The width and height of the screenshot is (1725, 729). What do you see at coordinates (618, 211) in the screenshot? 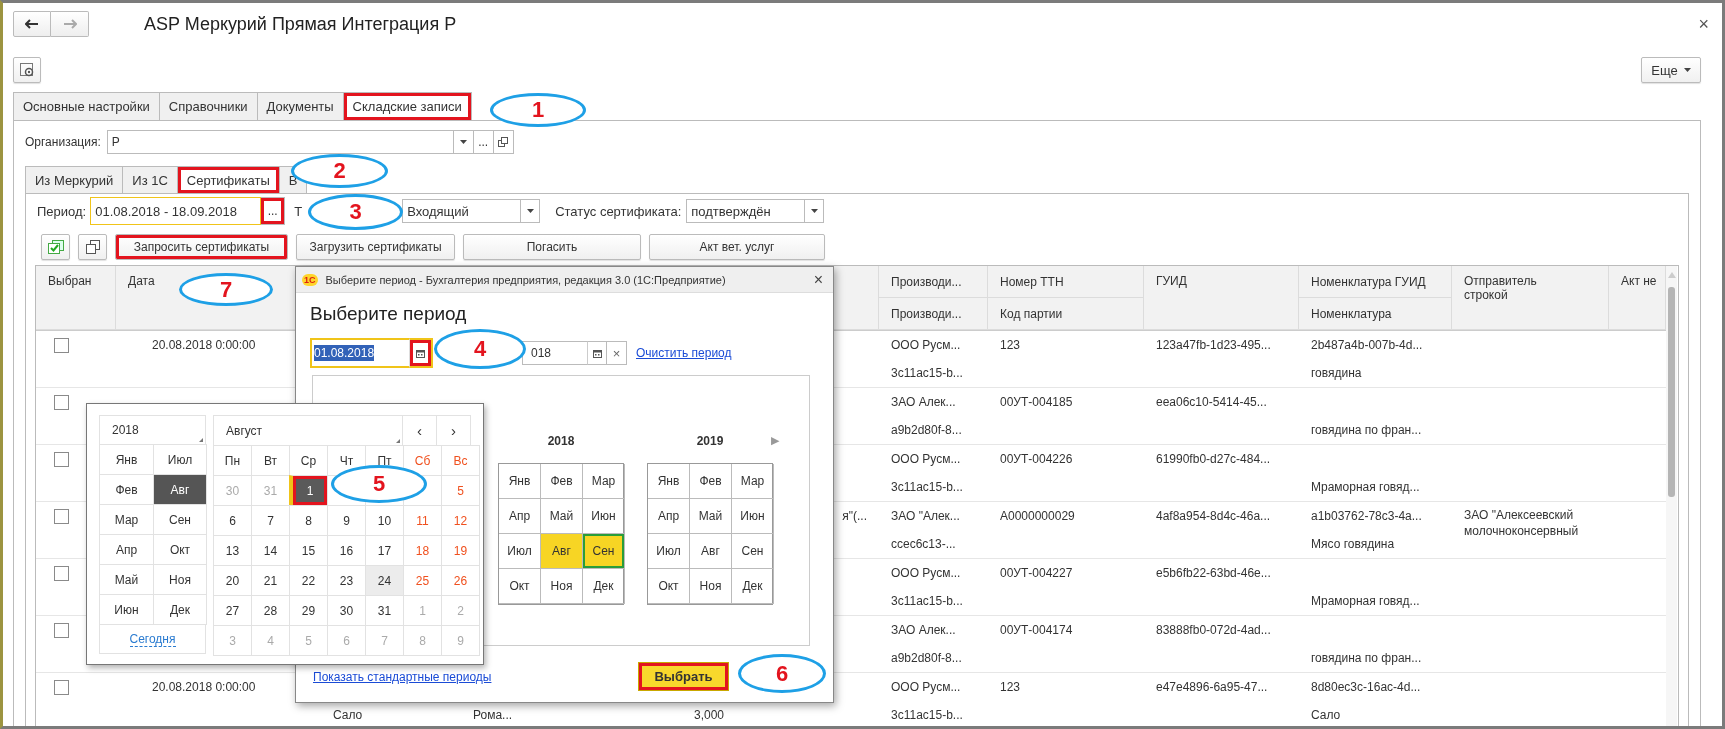
I see `status-label: Статус сертификата:` at bounding box center [618, 211].